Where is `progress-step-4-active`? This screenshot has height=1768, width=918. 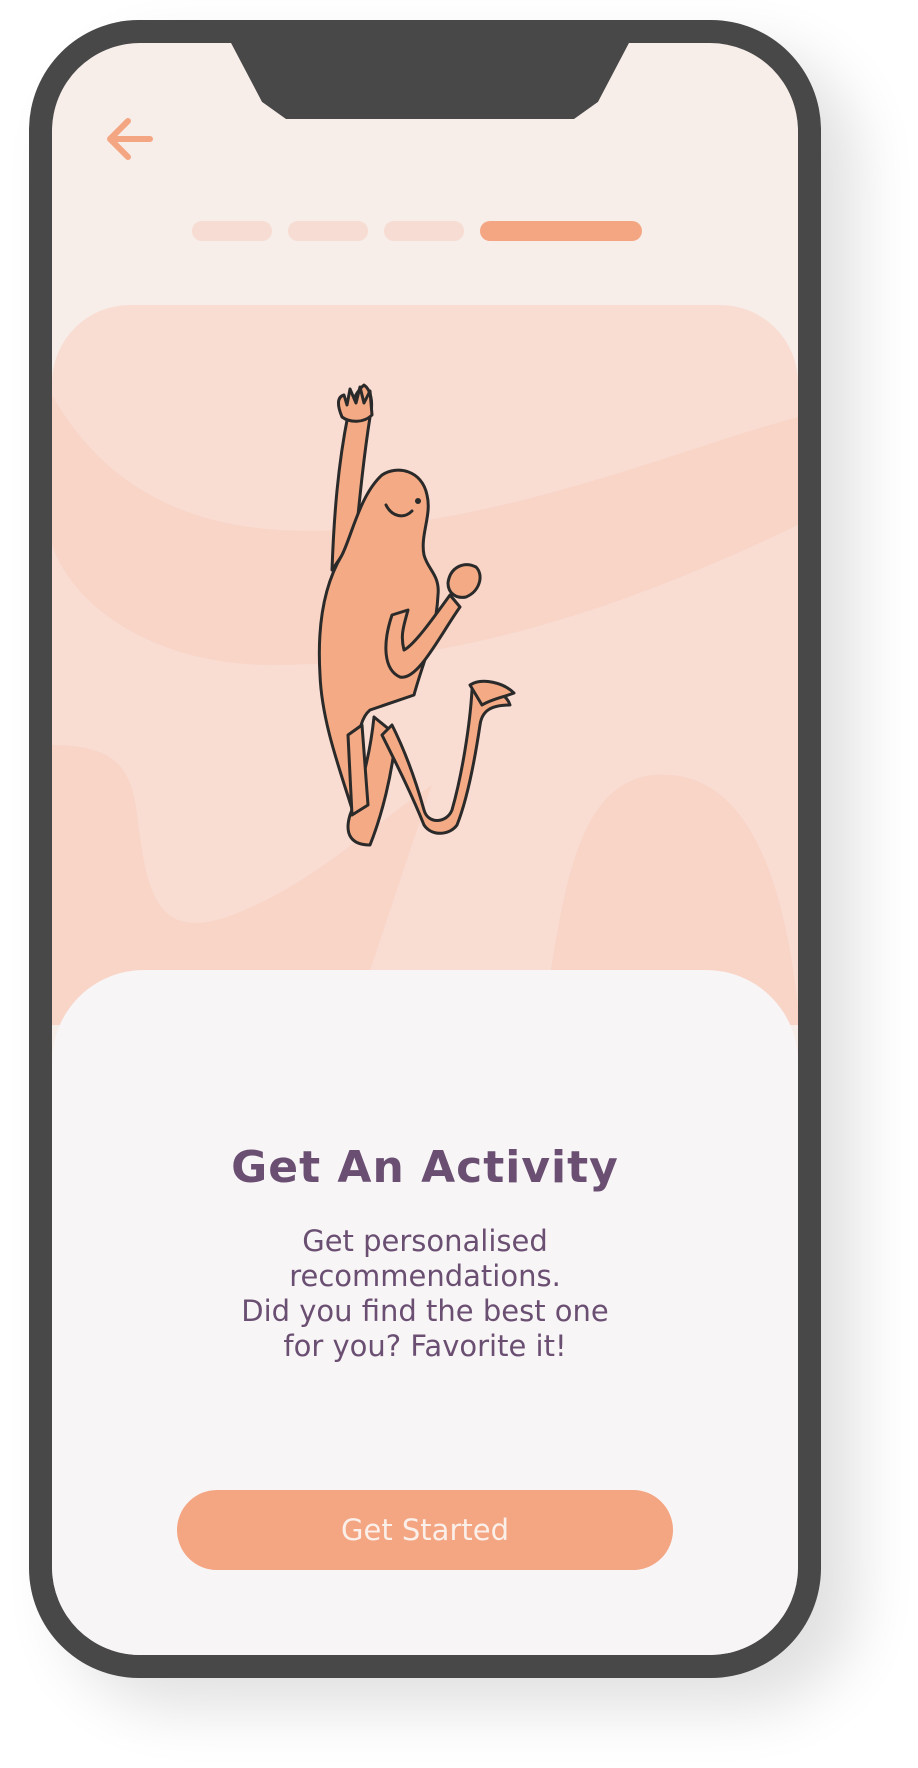 progress-step-4-active is located at coordinates (561, 231).